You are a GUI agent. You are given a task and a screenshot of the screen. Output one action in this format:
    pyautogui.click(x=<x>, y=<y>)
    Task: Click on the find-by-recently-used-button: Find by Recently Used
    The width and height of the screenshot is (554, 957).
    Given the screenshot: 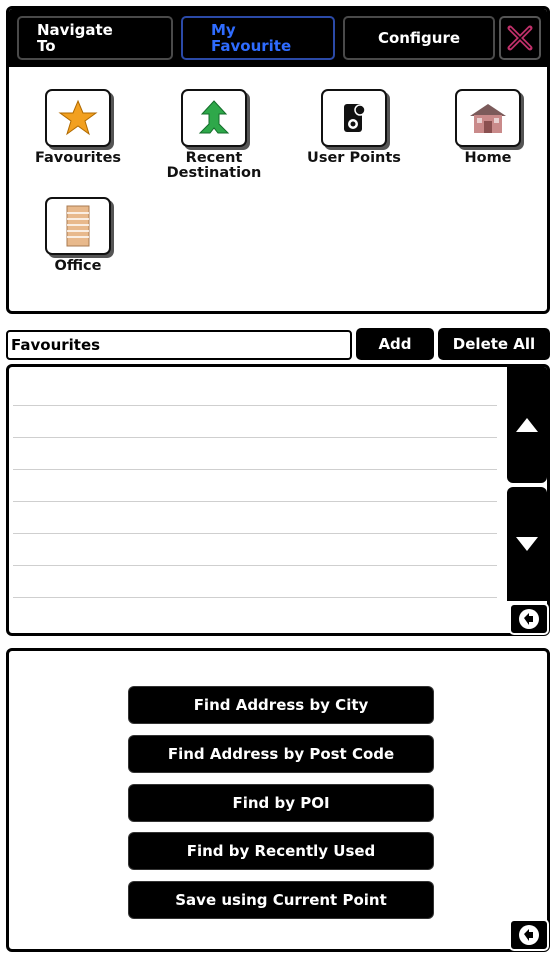 What is the action you would take?
    pyautogui.click(x=281, y=851)
    